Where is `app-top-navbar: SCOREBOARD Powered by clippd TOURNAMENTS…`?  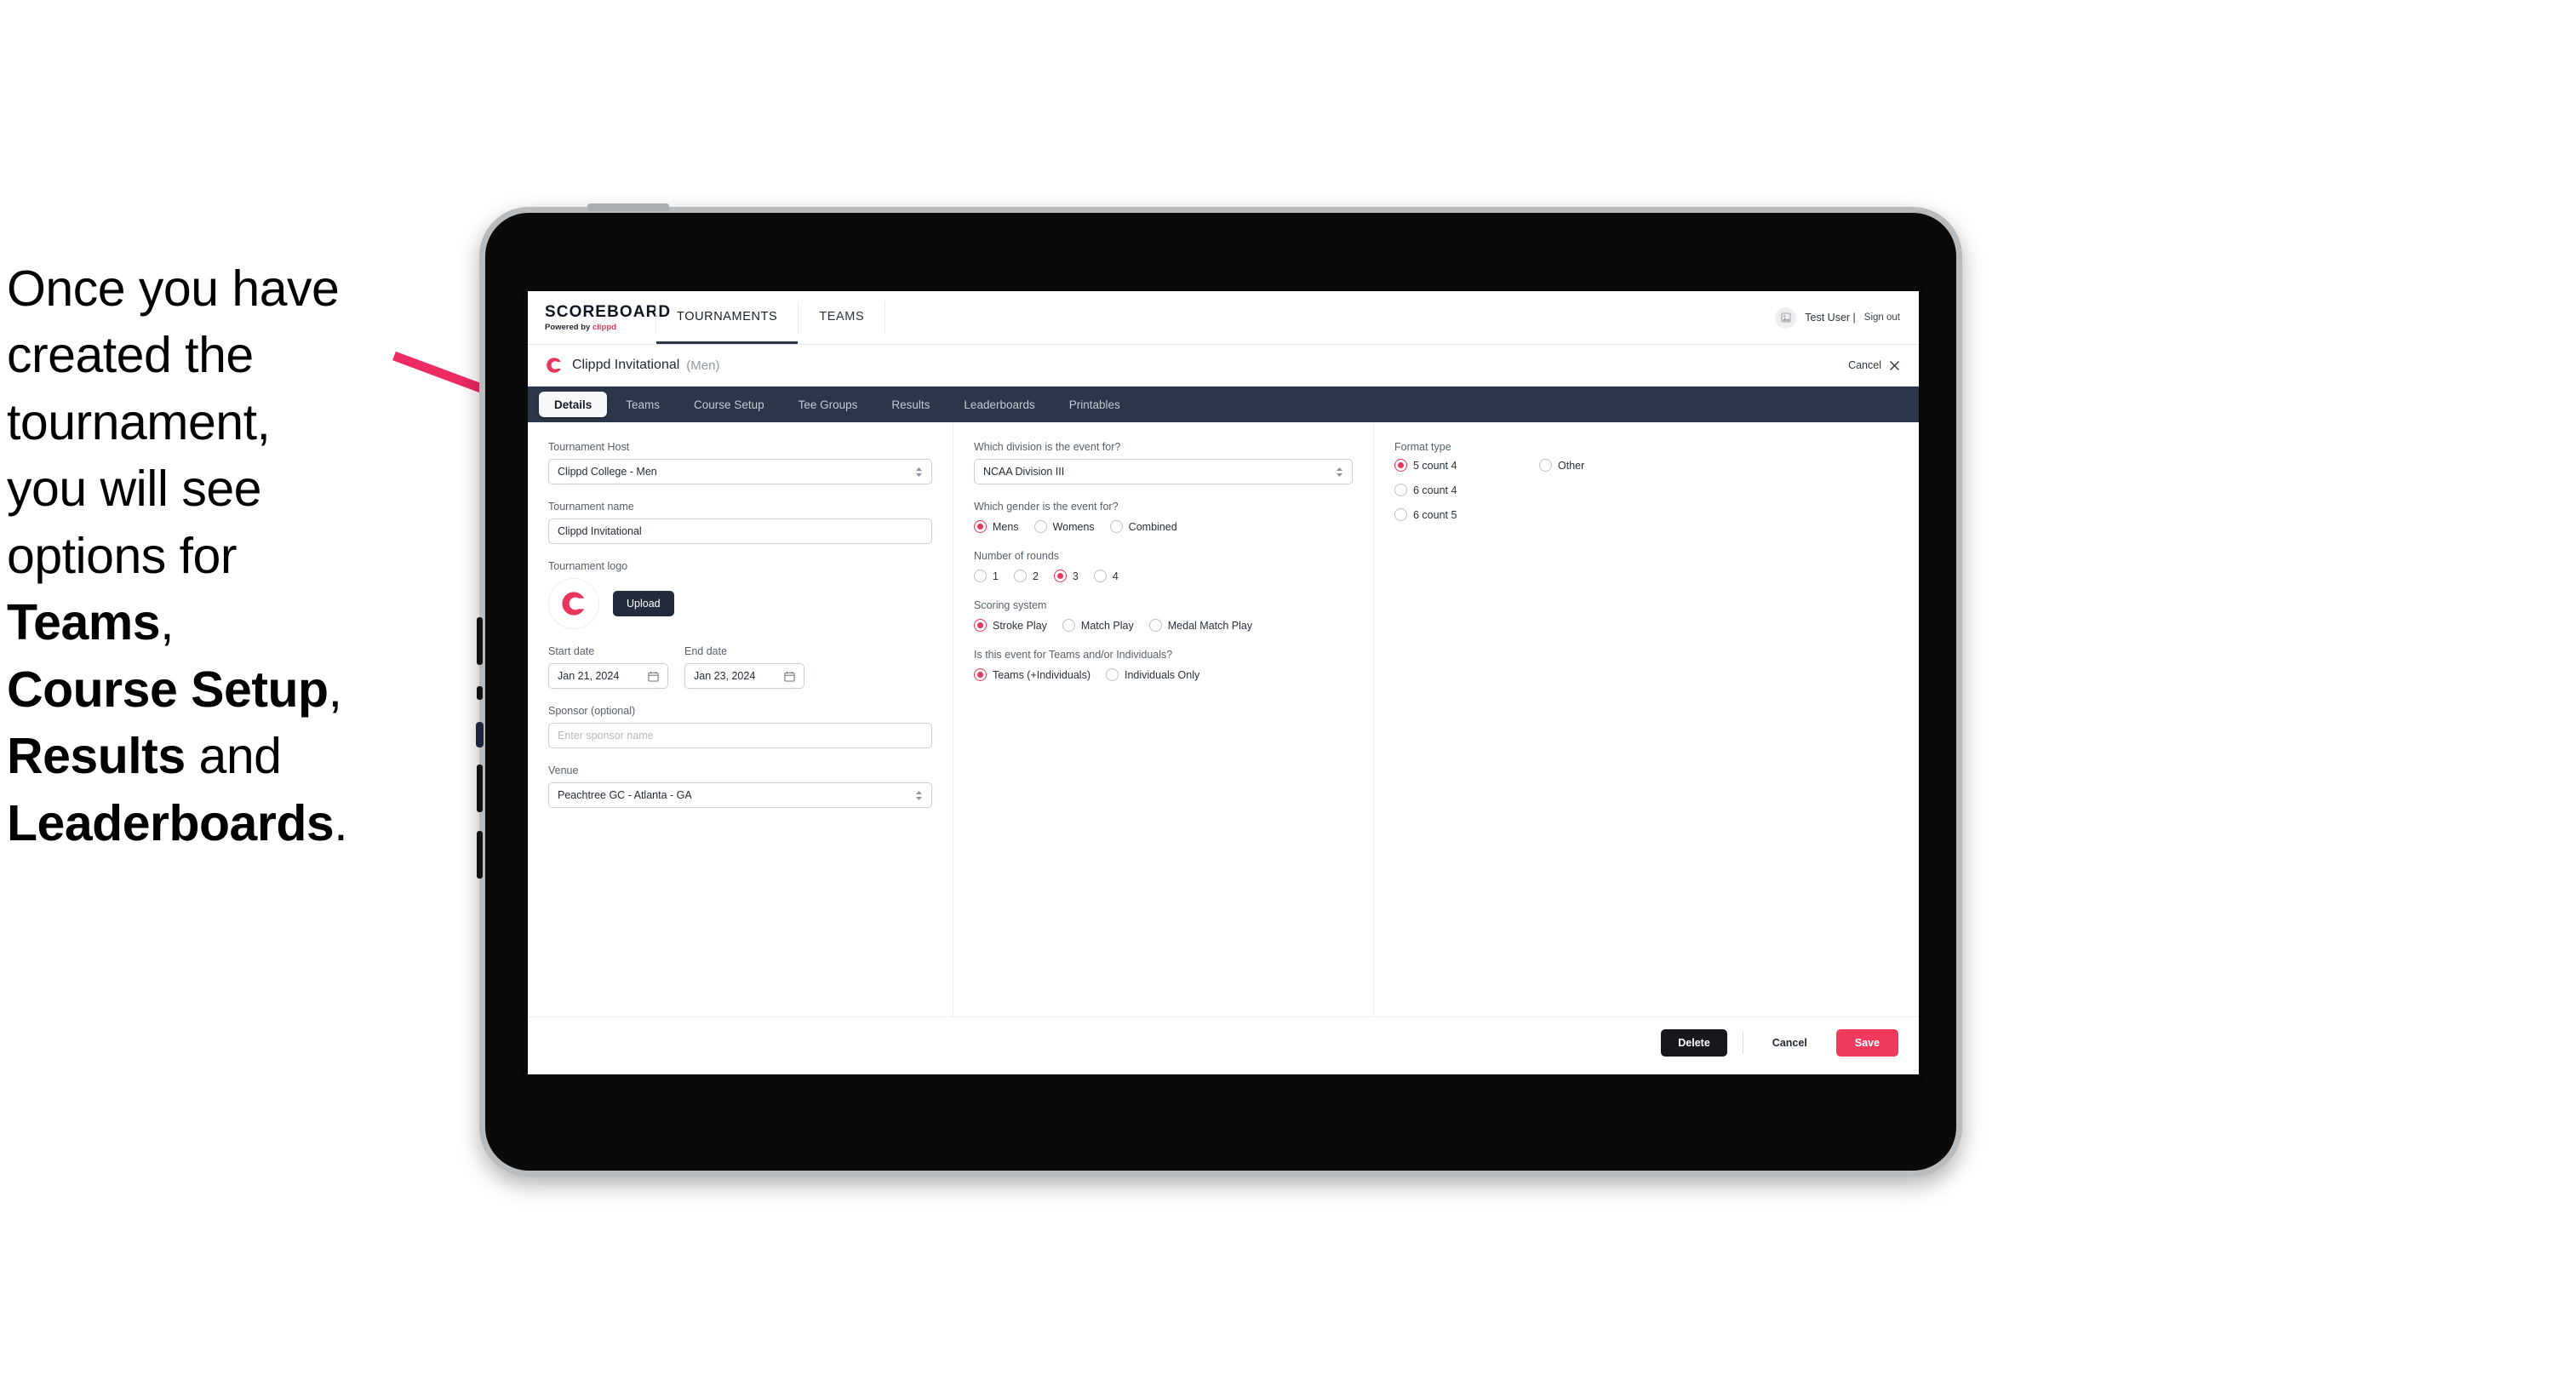
app-top-navbar: SCOREBOARD Powered by clippd TOURNAMENTS… is located at coordinates (1224, 318).